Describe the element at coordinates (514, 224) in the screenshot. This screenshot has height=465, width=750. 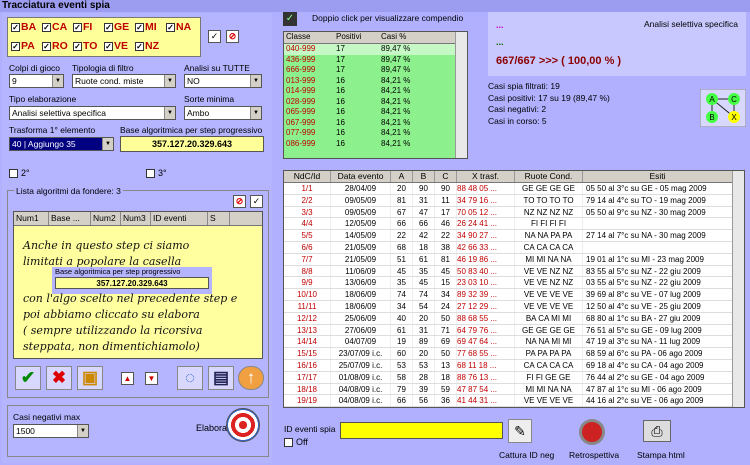
I see `table-row: 4/4 12/05/09 66 66 46 26 24 41 ... FI FI FI FI` at that location.